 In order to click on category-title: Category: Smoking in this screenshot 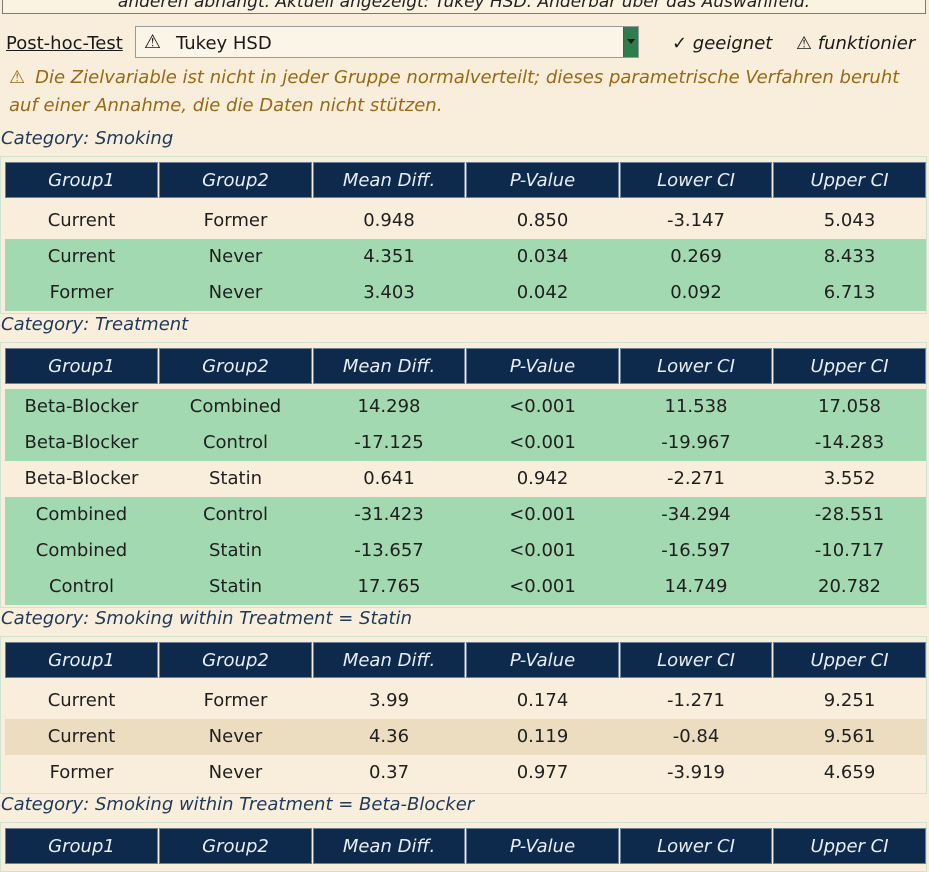, I will do `click(87, 138)`.